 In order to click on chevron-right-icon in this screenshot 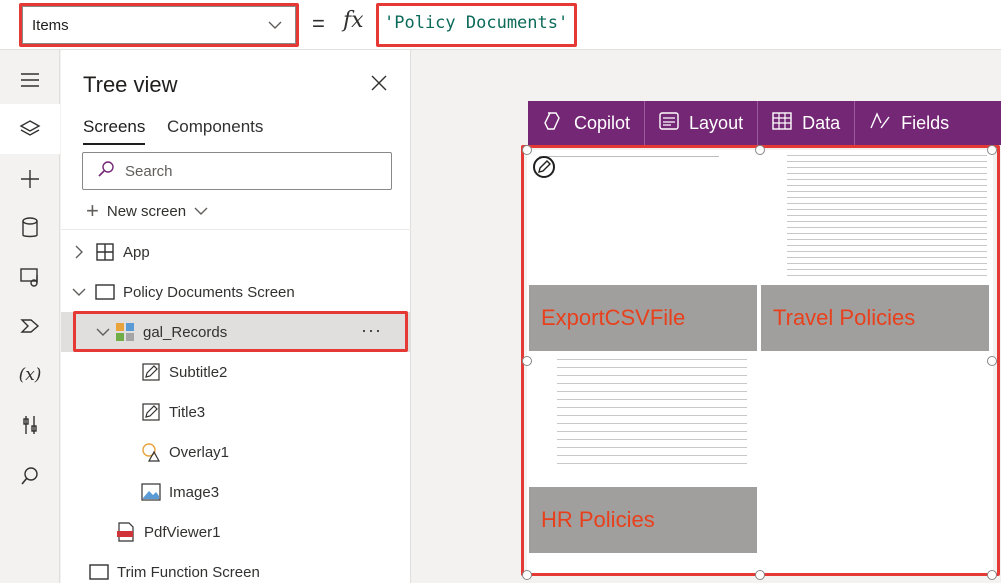, I will do `click(79, 252)`.